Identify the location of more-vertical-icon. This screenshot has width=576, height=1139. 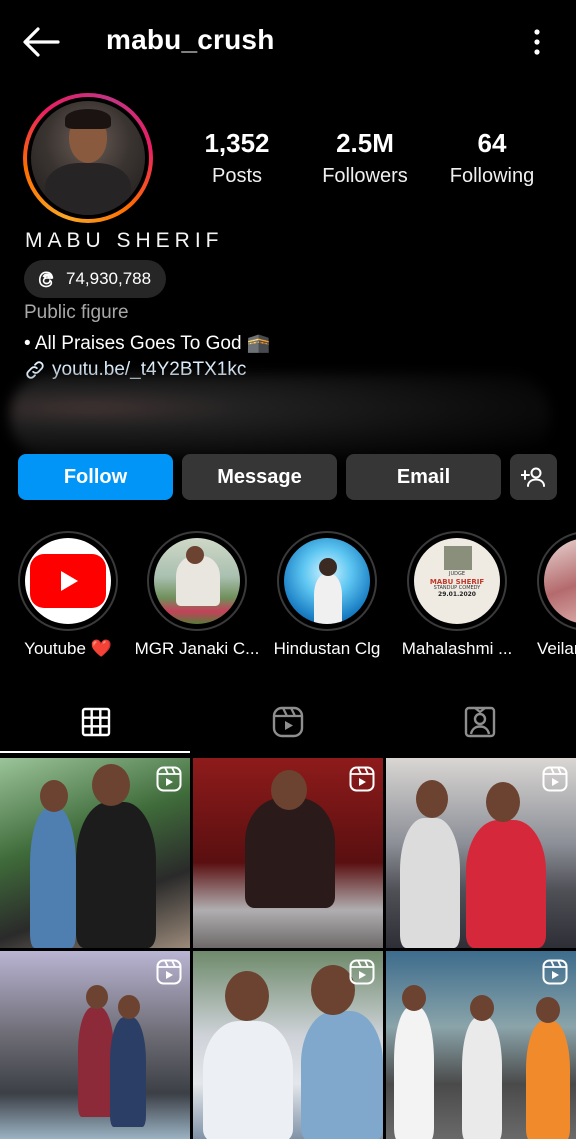
(537, 42).